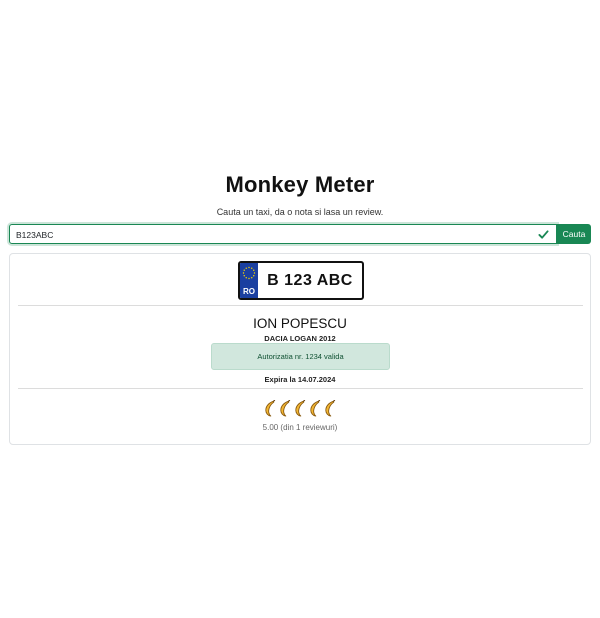 The height and width of the screenshot is (618, 600). Describe the element at coordinates (300, 323) in the screenshot. I see `driver-name: ION POPESCU` at that location.